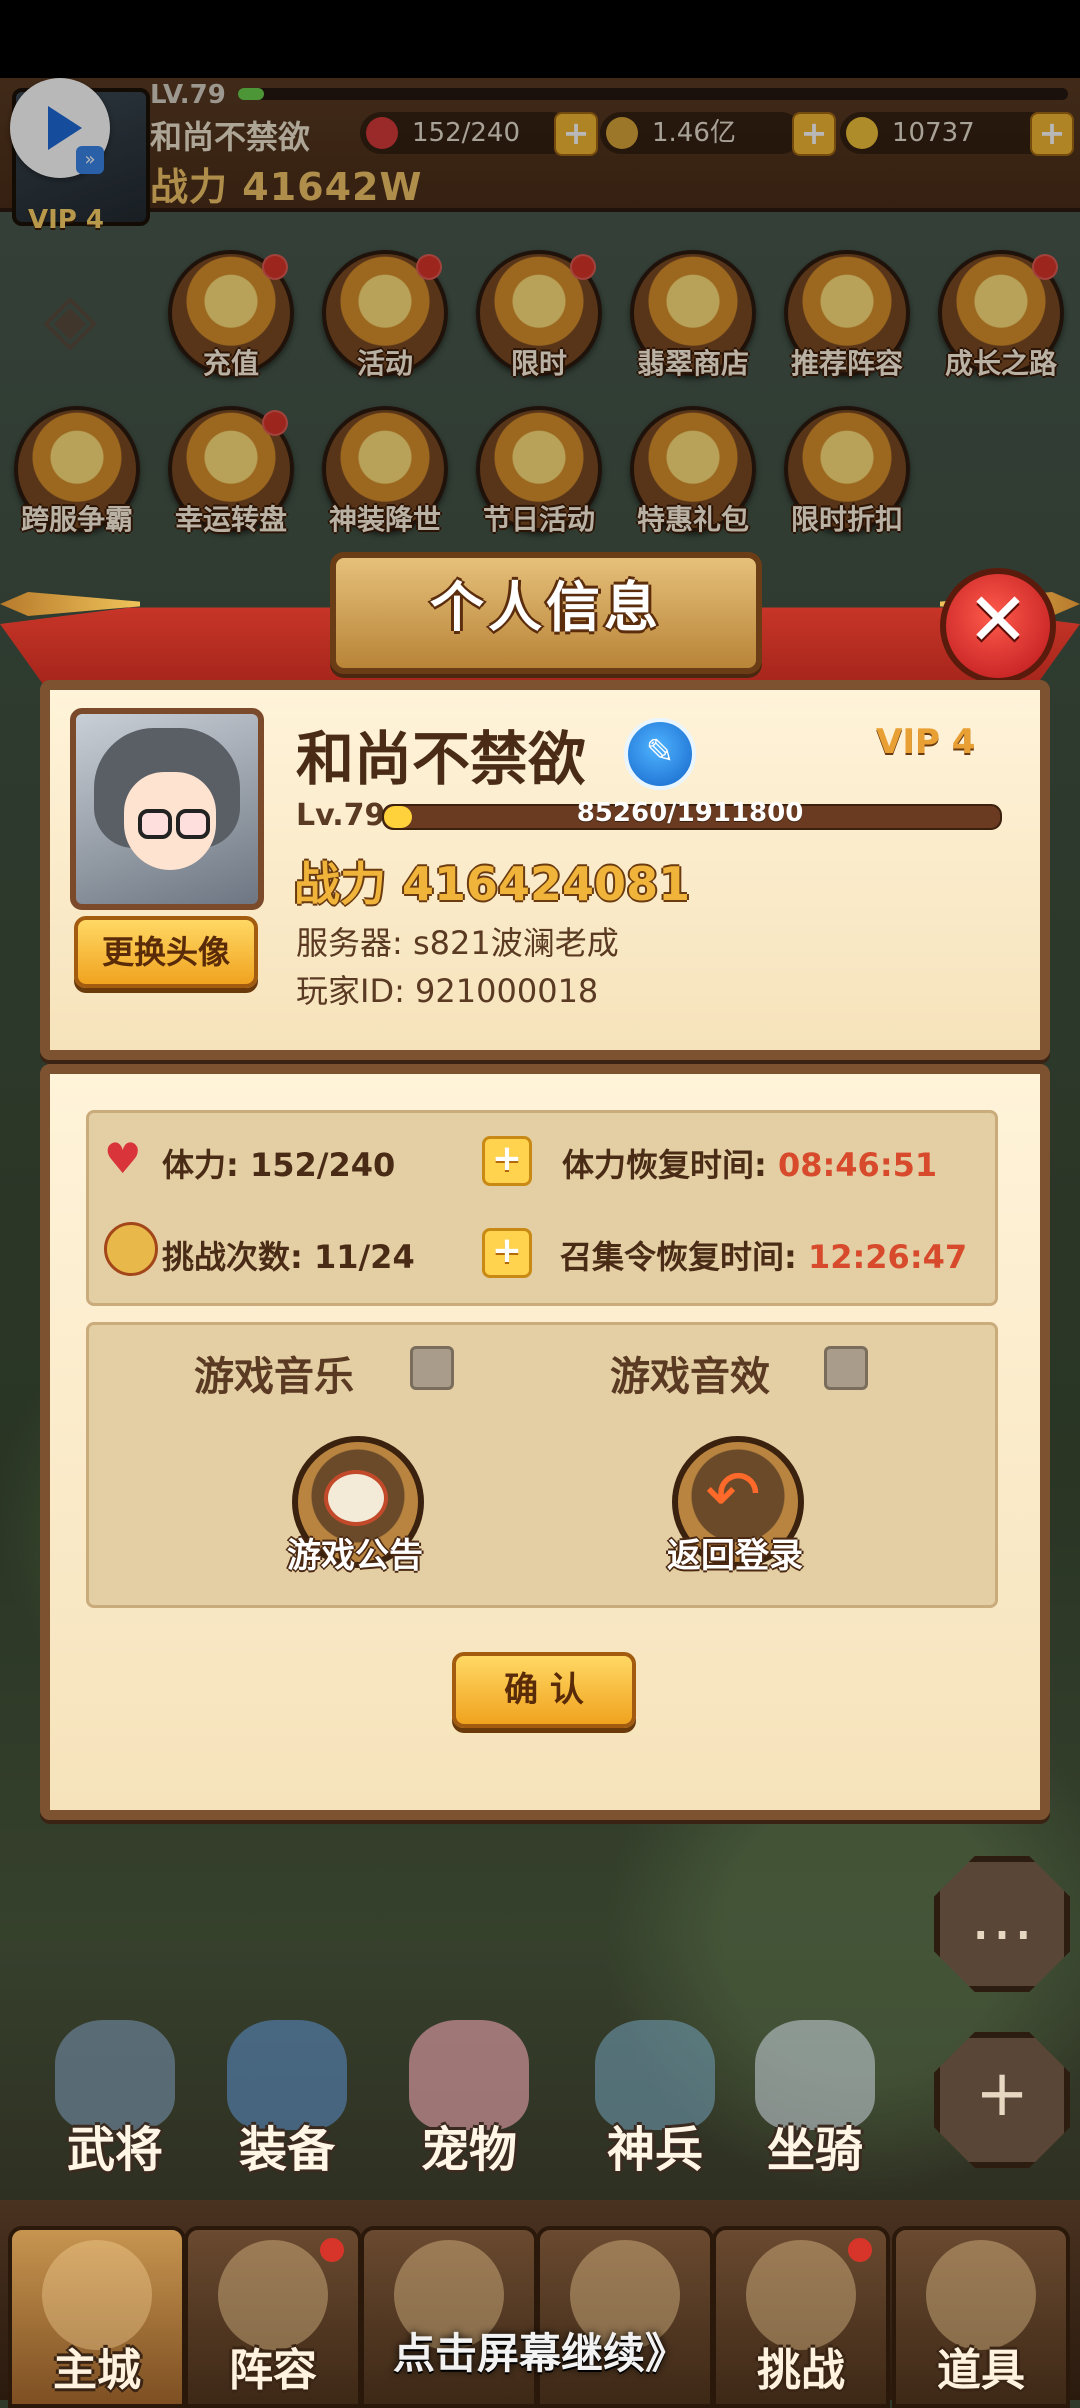 This screenshot has width=1080, height=2408. I want to click on stamina-recover-row: 体力恢复时间: 08:46:51, so click(749, 1163).